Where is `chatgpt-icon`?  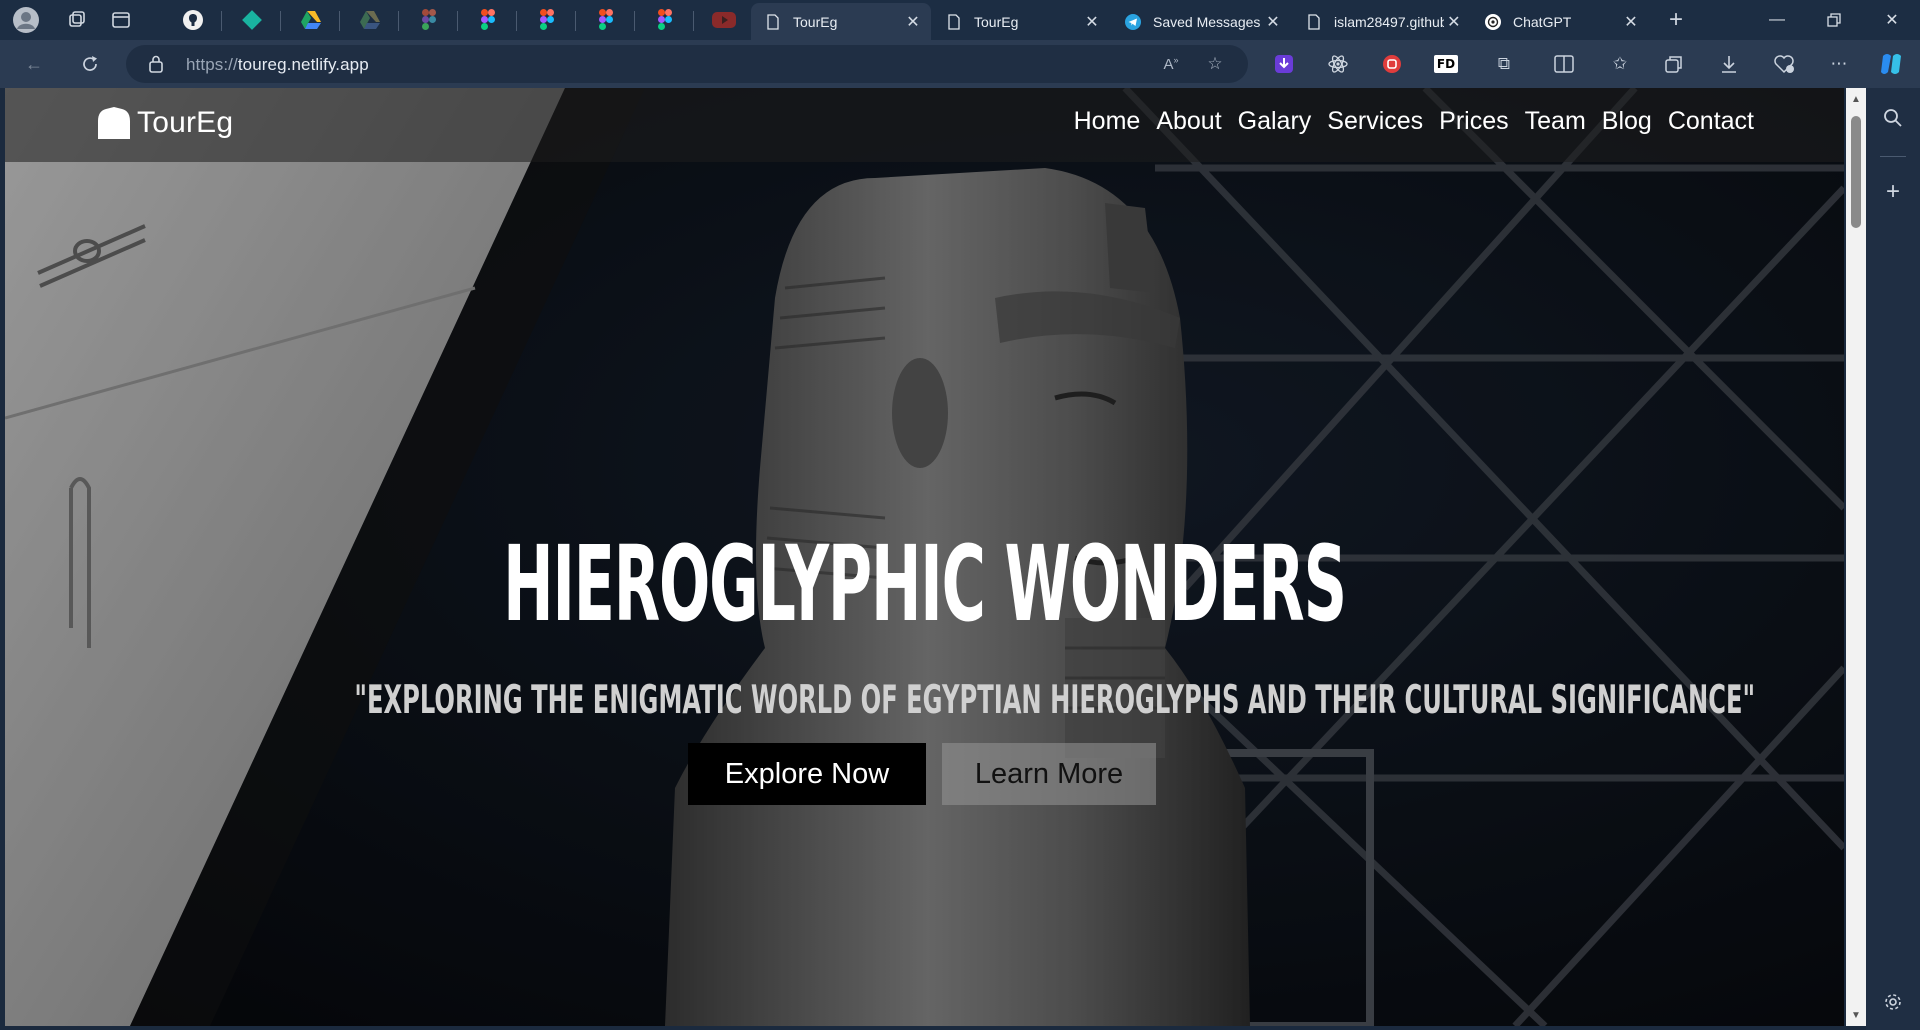
chatgpt-icon is located at coordinates (1493, 21).